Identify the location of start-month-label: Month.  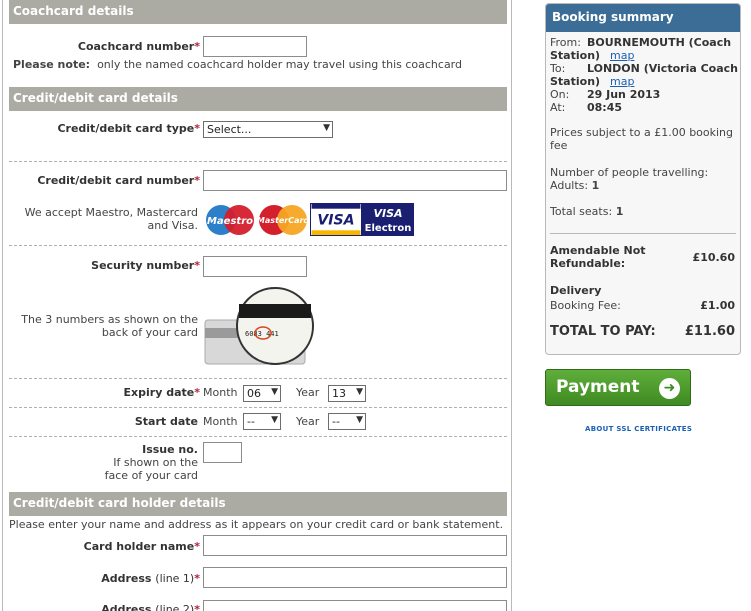
(220, 421).